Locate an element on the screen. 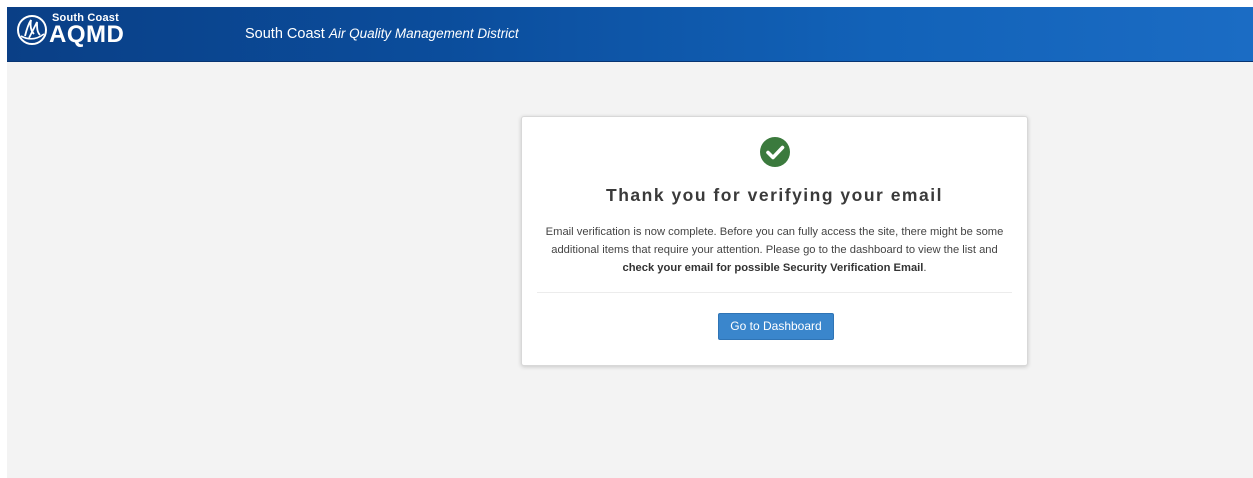 This screenshot has height=478, width=1253. go-to-dashboard-button: Go to Dashboard is located at coordinates (776, 326).